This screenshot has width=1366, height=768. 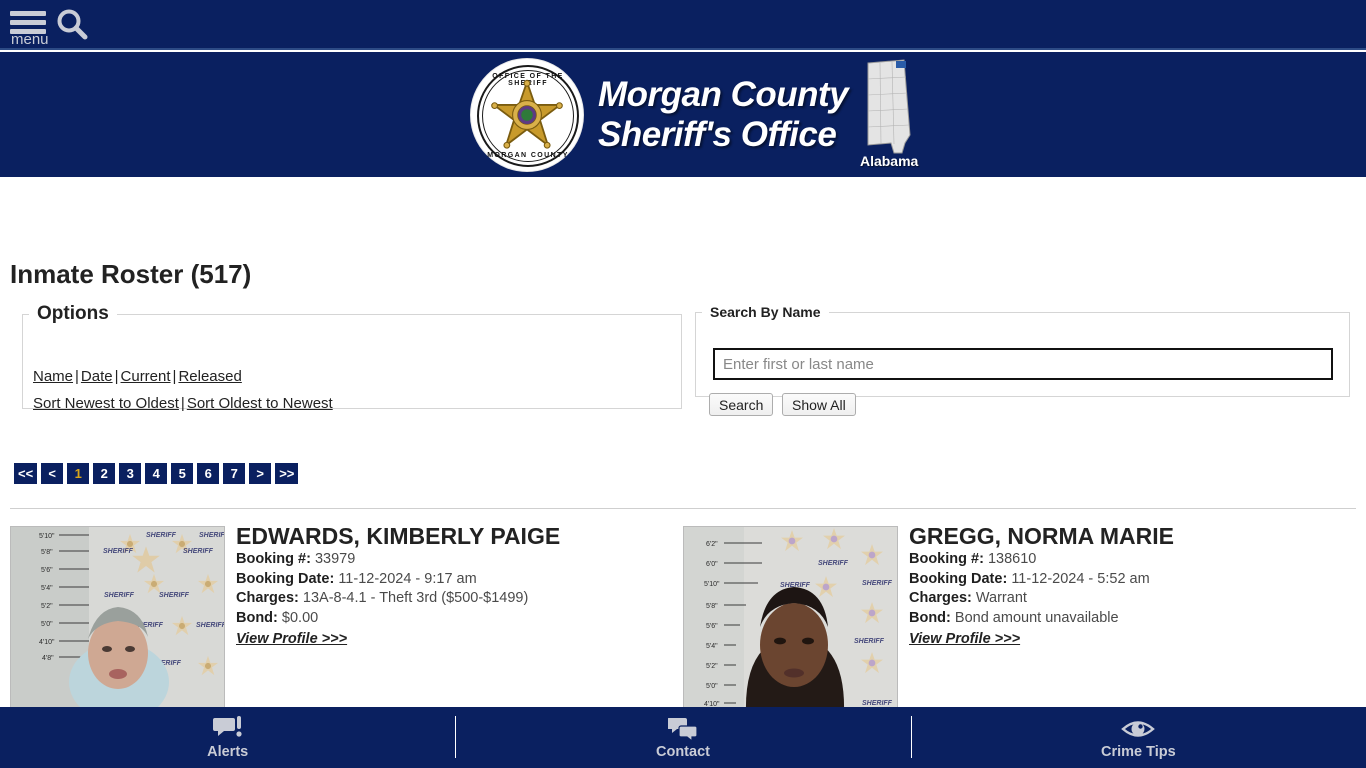 I want to click on inmate-booking-number-row: Booking #: 33979, so click(x=454, y=560).